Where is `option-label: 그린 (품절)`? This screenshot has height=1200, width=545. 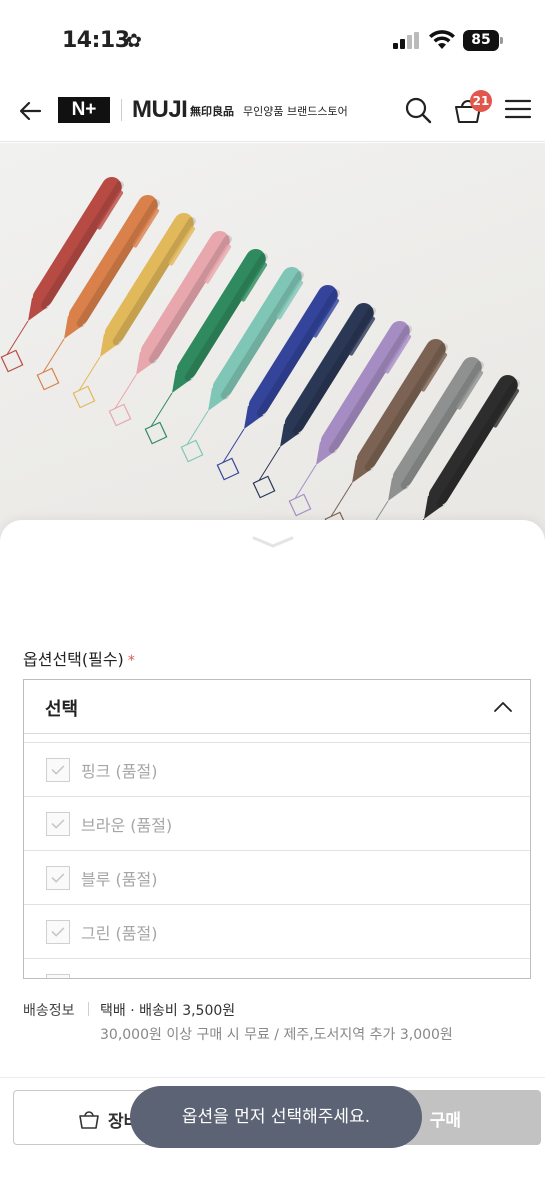
option-label: 그린 (품절) is located at coordinates (119, 933).